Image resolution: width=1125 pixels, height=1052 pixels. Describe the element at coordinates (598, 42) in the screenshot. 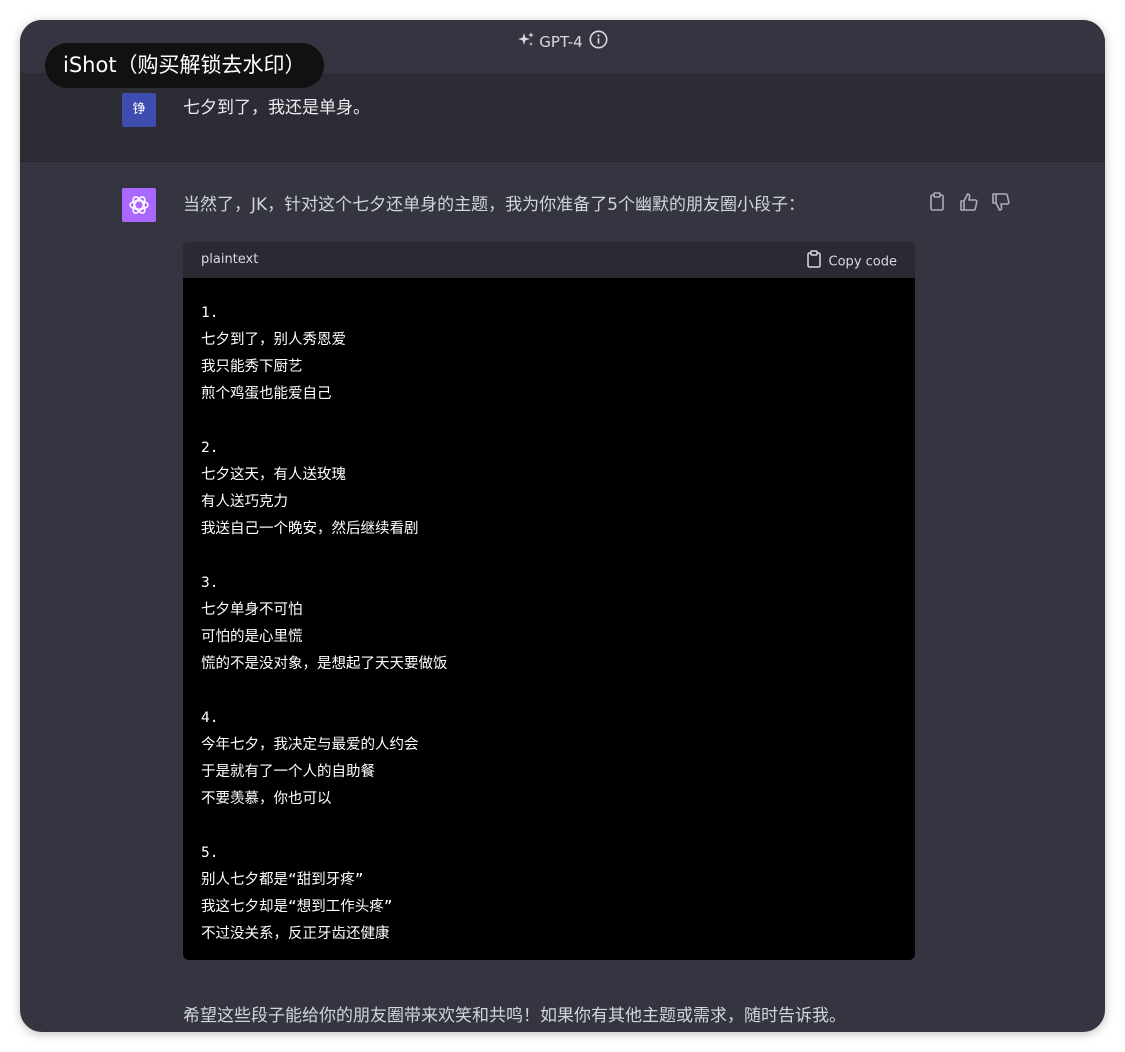

I see `info-icon` at that location.